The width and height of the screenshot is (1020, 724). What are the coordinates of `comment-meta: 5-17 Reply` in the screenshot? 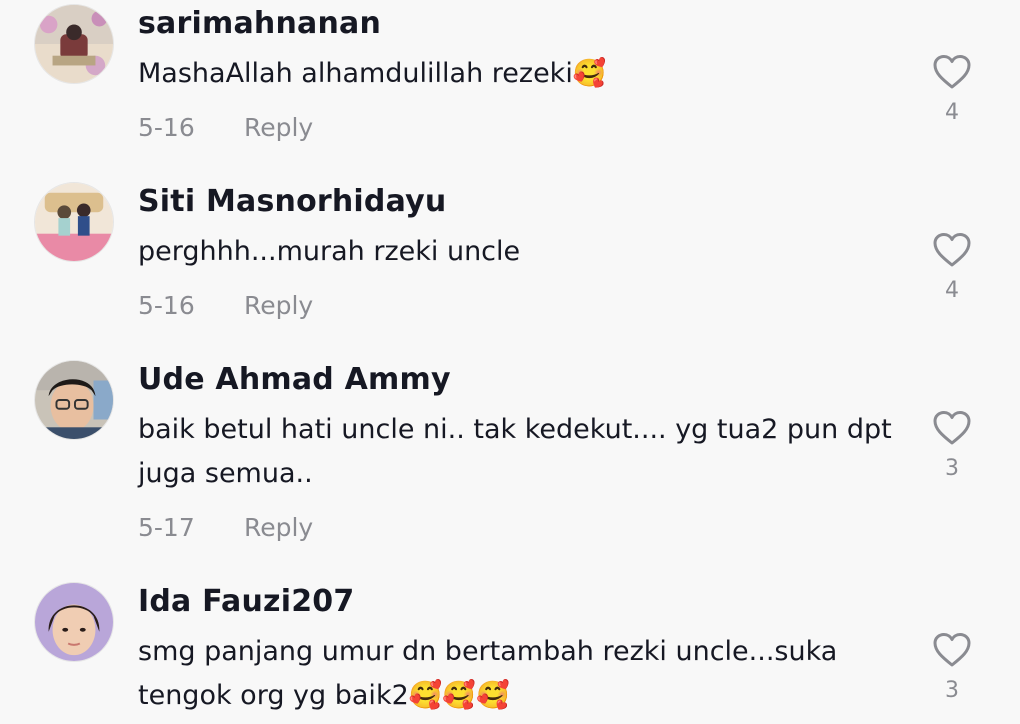 It's located at (225, 527).